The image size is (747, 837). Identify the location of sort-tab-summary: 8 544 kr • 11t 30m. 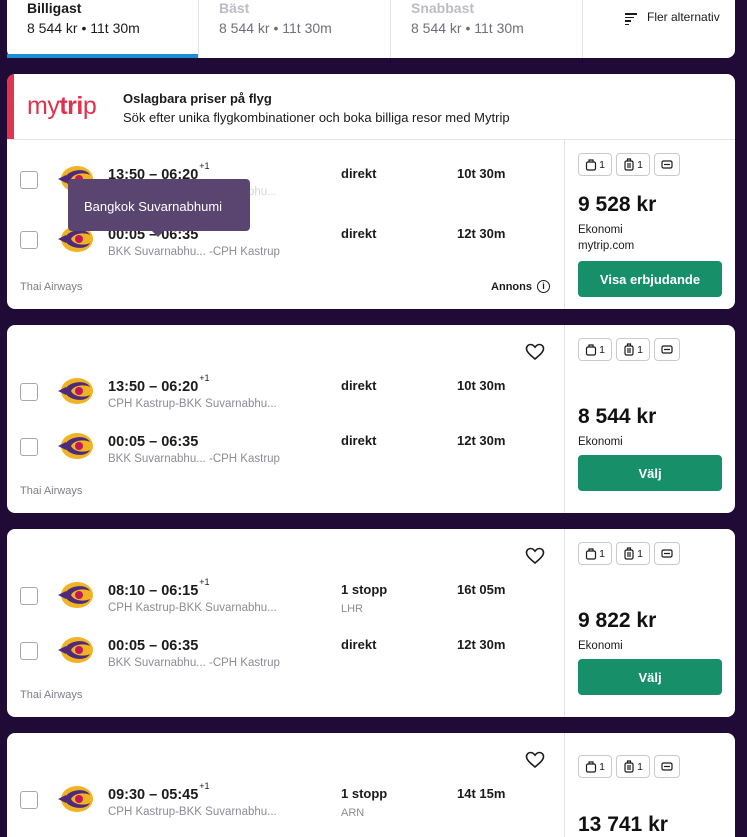
(275, 28).